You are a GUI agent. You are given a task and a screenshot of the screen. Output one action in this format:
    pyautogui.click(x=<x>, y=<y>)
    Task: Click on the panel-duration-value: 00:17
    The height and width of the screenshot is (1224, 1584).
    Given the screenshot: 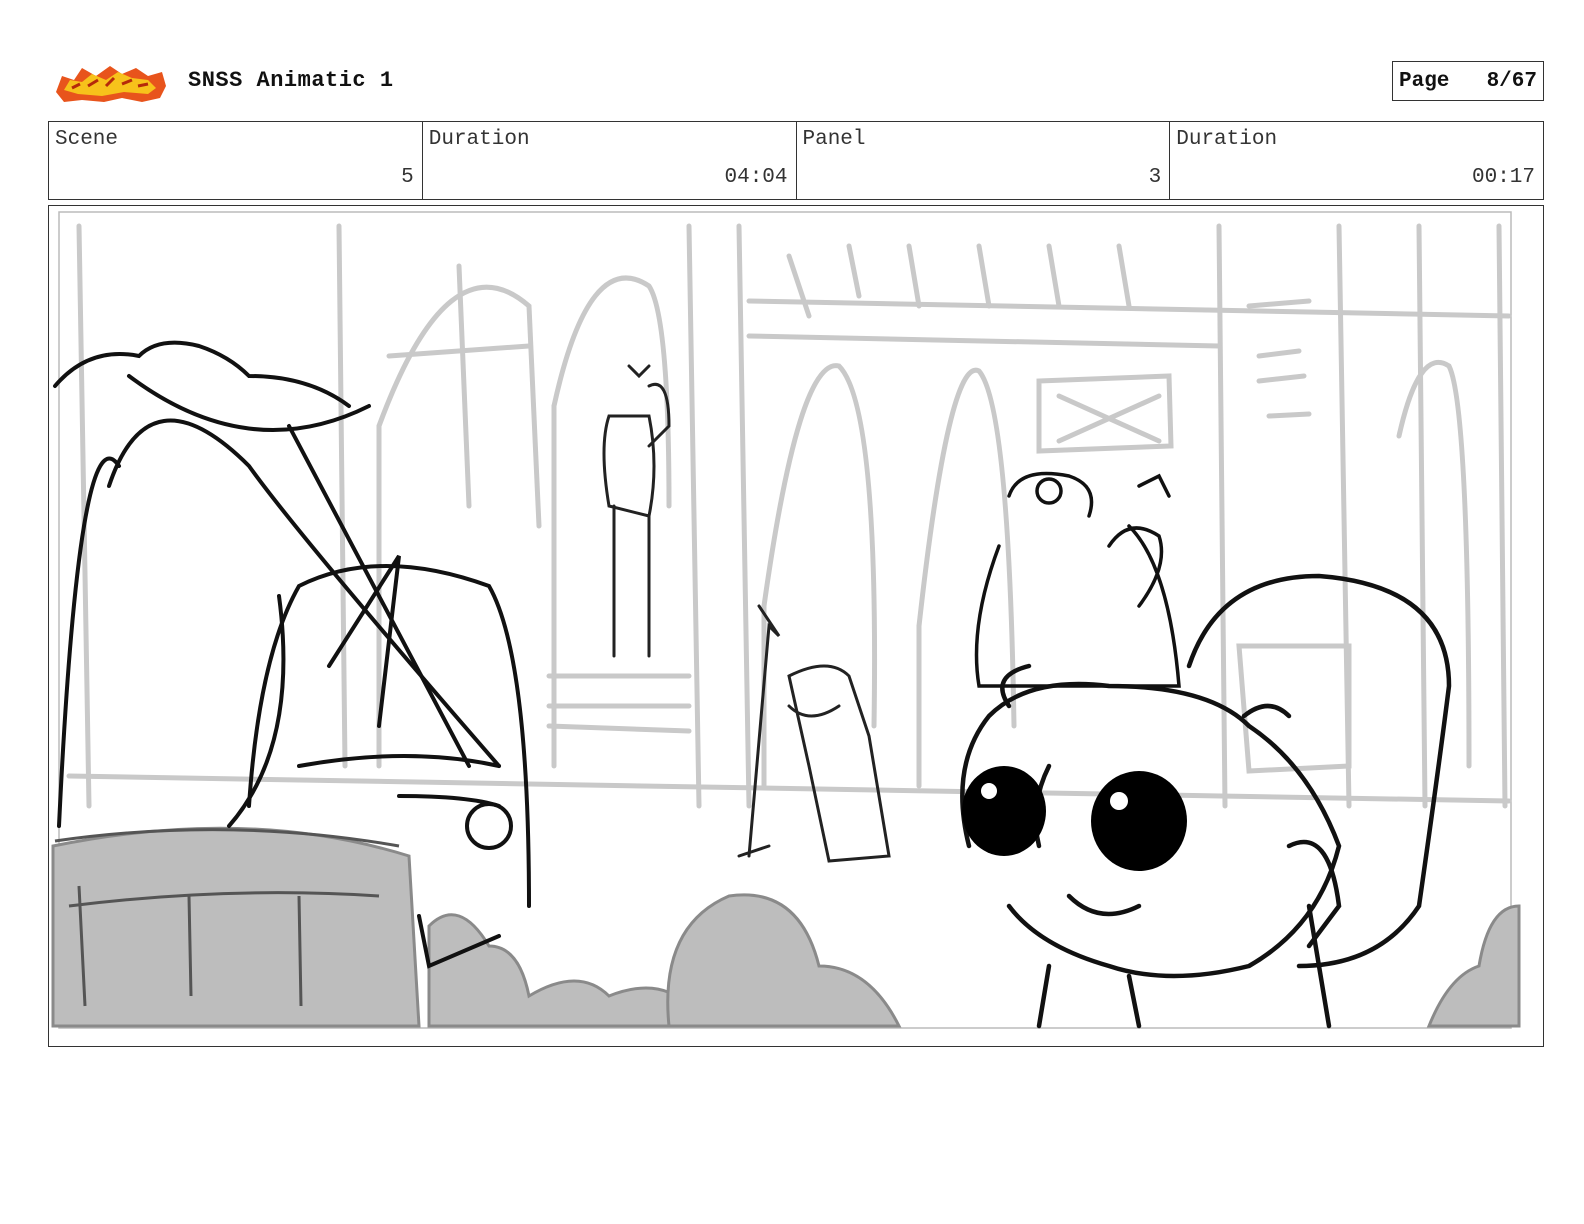 What is the action you would take?
    pyautogui.click(x=1503, y=177)
    